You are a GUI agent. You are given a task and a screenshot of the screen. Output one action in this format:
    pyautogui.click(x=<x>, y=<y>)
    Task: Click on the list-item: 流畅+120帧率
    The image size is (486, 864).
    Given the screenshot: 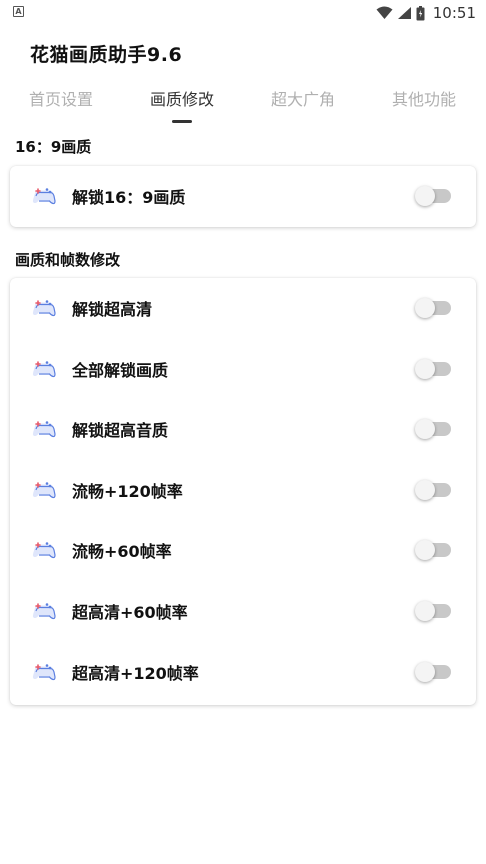 What is the action you would take?
    pyautogui.click(x=243, y=490)
    